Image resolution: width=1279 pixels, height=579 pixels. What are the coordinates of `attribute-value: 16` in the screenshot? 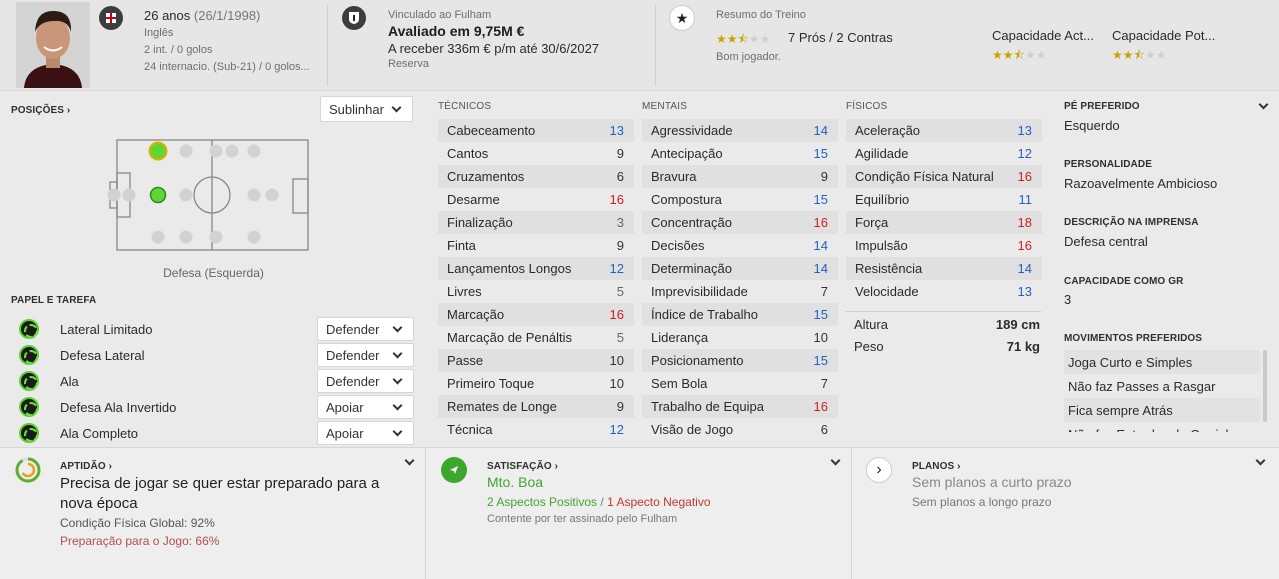 It's located at (1024, 245).